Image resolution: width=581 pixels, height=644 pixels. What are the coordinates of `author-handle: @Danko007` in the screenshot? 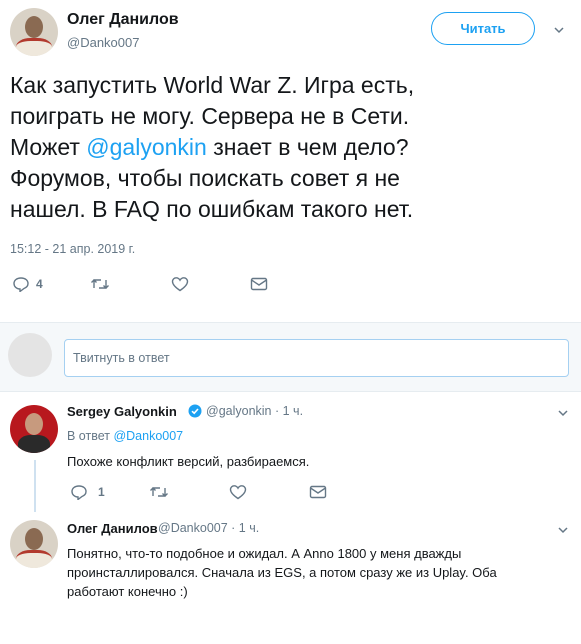 It's located at (103, 42).